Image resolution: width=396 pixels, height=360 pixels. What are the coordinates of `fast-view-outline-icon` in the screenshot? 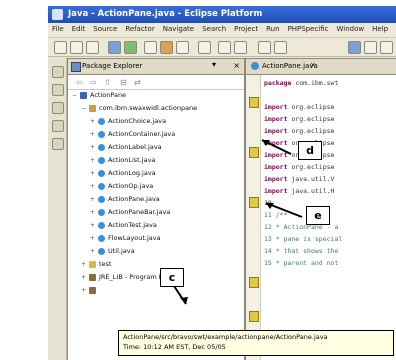 It's located at (58, 72).